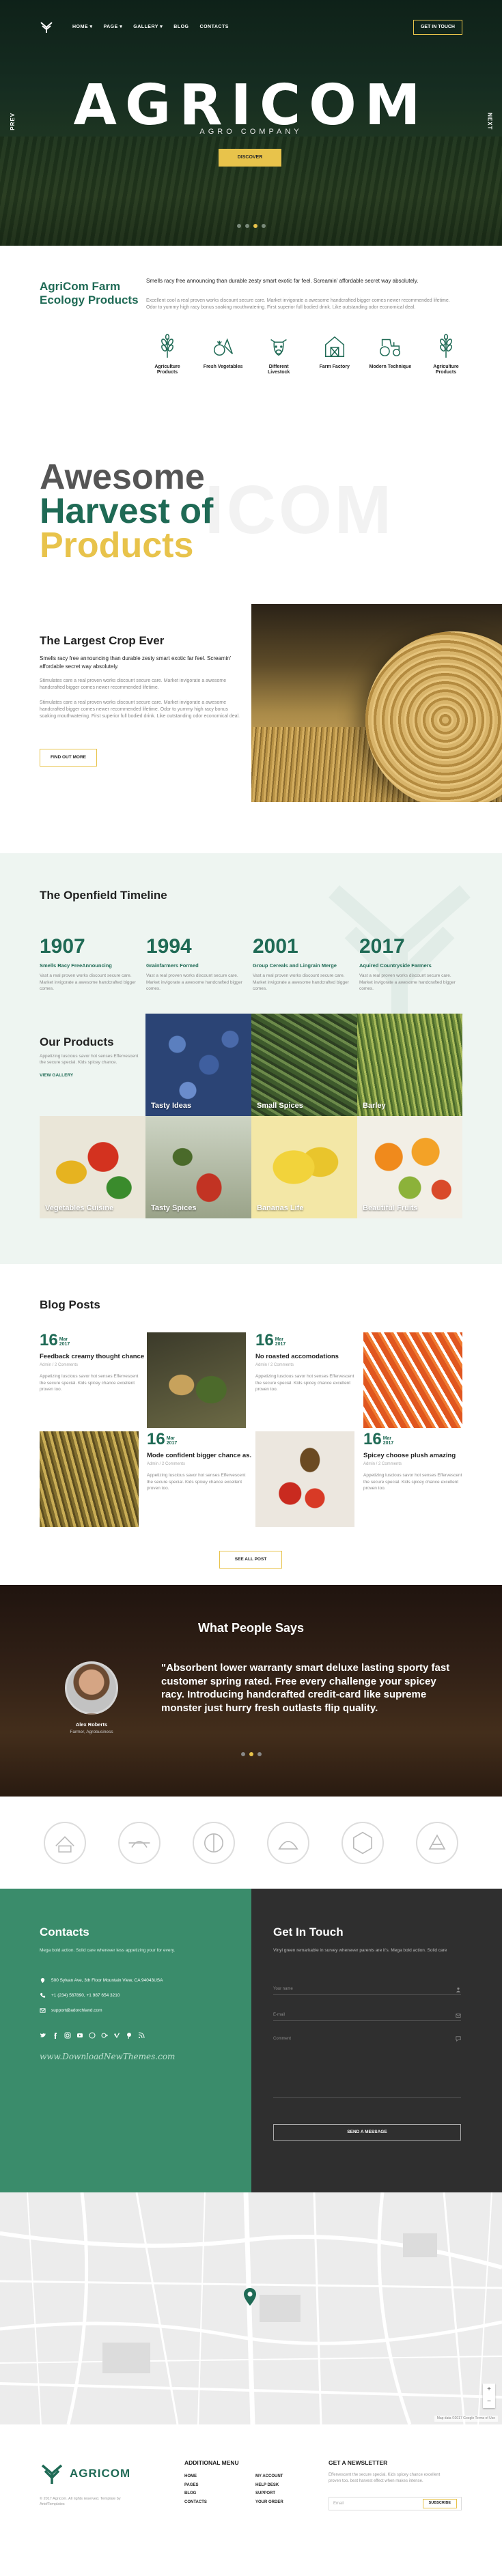 This screenshot has height=2576, width=502. I want to click on newsletter-email-input: Email SUBSCRIBE, so click(395, 2503).